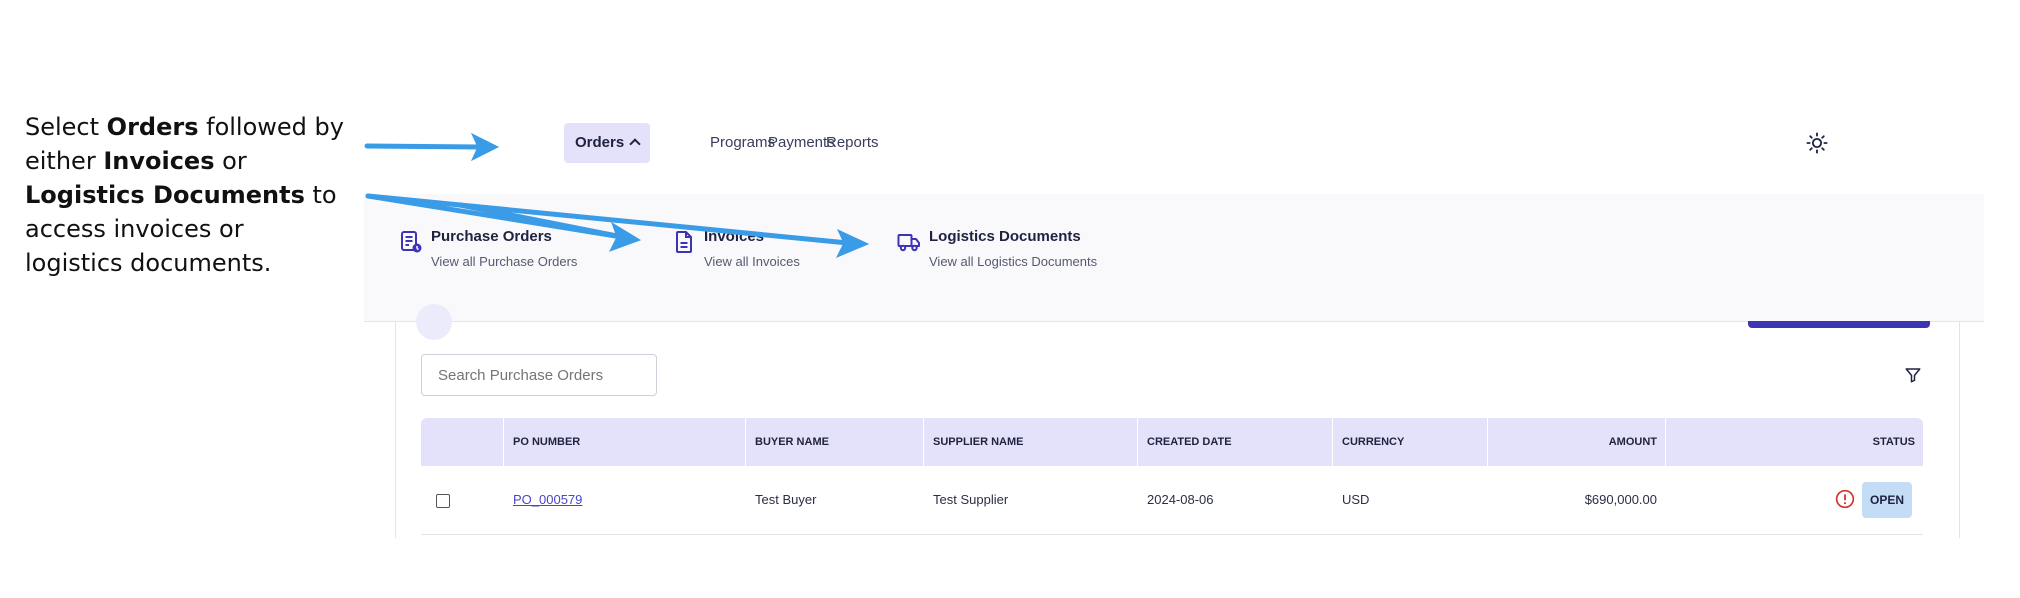  What do you see at coordinates (600, 142) in the screenshot?
I see `nav-orders-label: Orders` at bounding box center [600, 142].